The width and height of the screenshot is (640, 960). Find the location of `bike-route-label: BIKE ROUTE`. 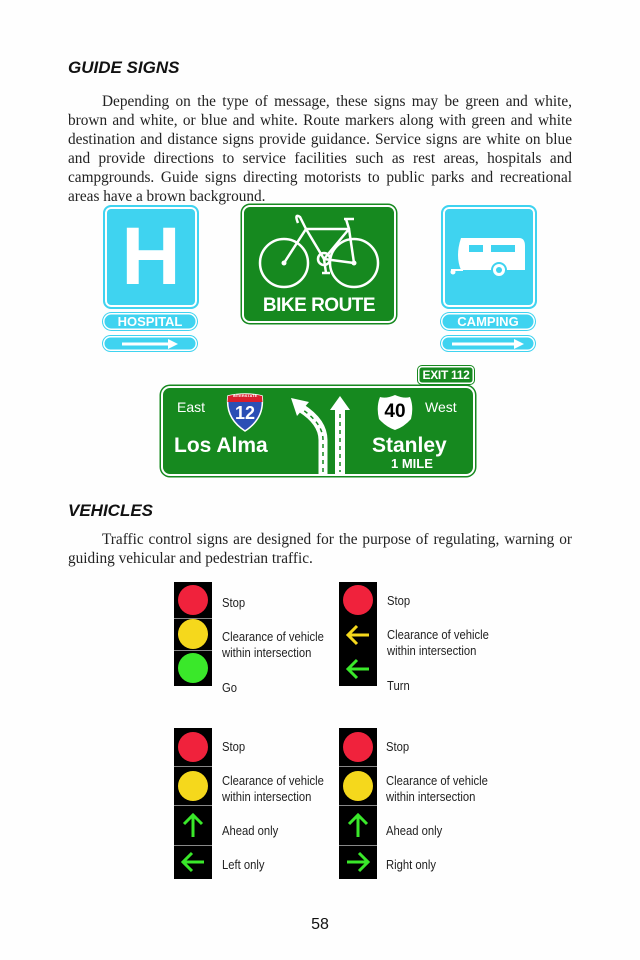

bike-route-label: BIKE ROUTE is located at coordinates (319, 305).